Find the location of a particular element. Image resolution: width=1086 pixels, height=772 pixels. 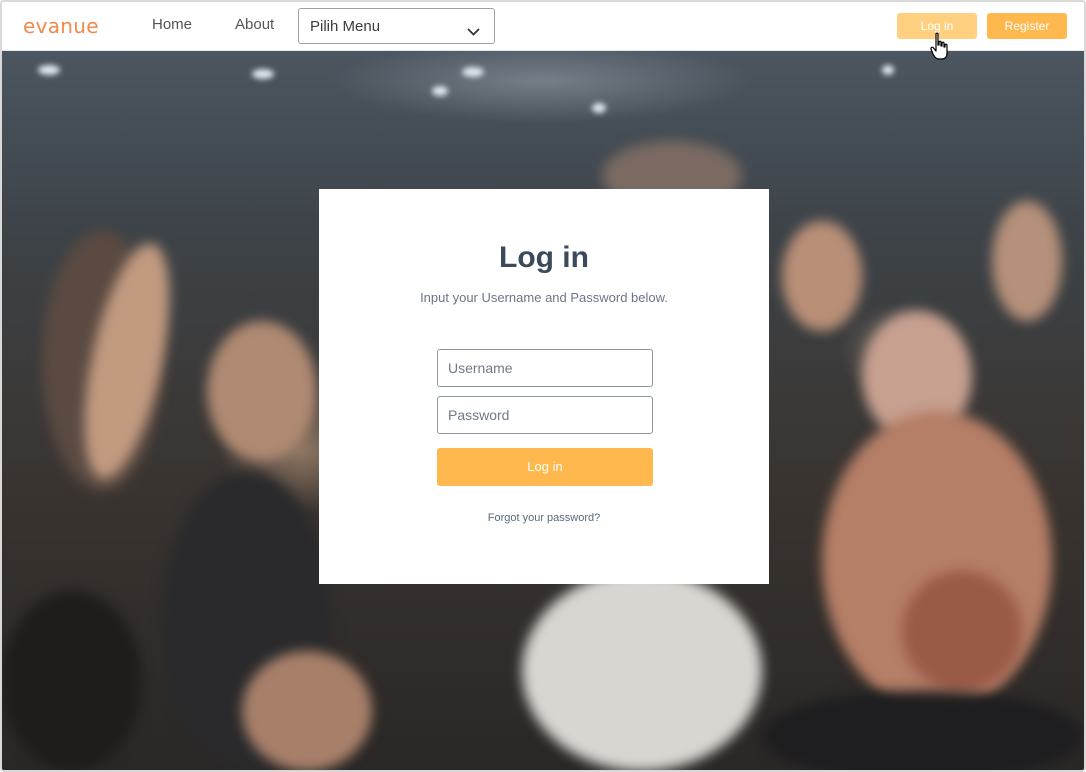

menu-dropdown: Pilih Menu is located at coordinates (396, 26).